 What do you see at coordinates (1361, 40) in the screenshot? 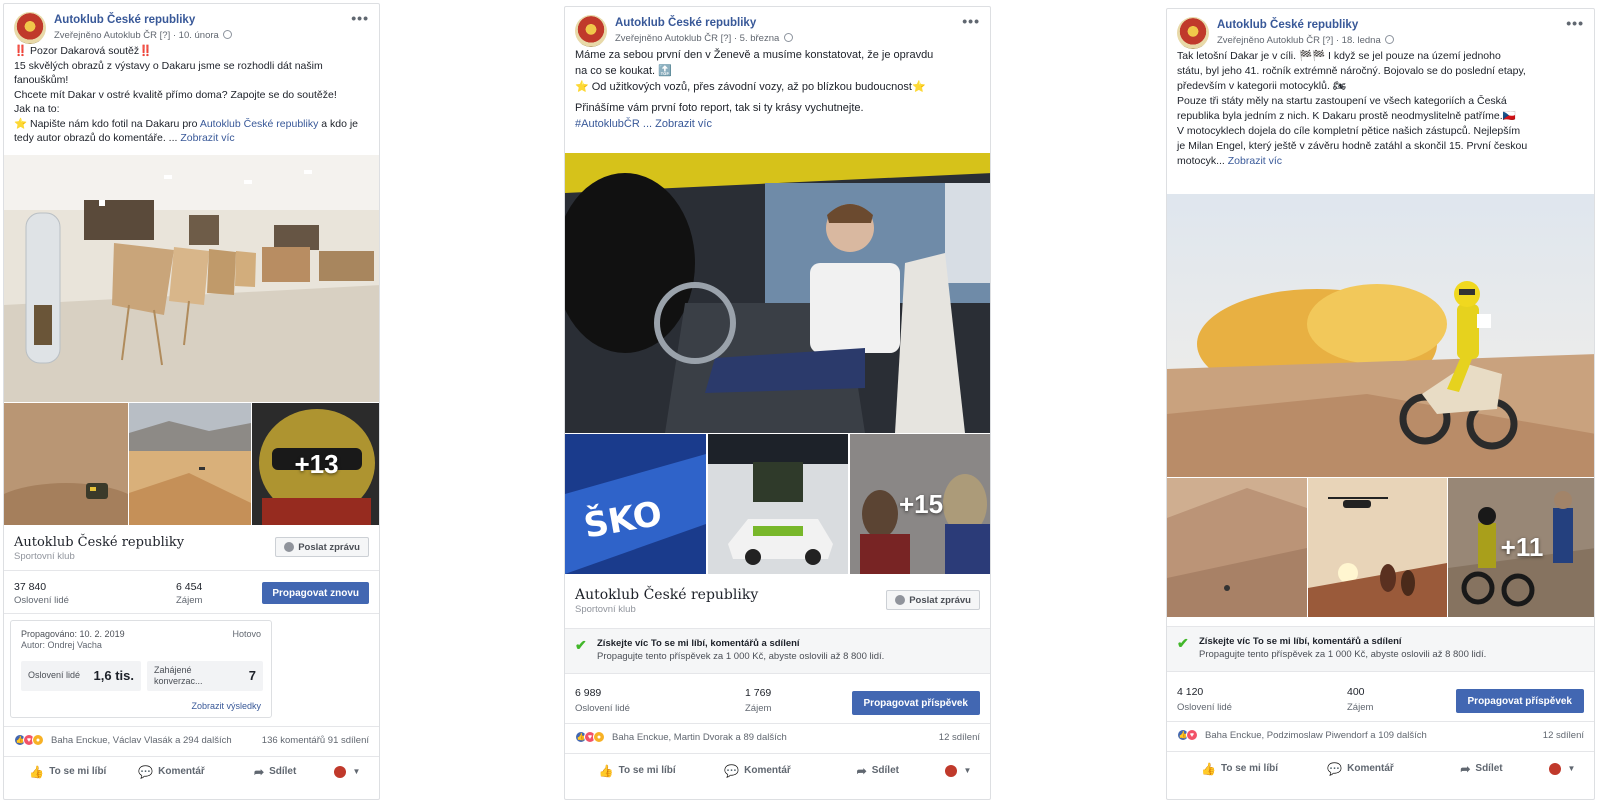
I see `post-date: 18. ledna` at bounding box center [1361, 40].